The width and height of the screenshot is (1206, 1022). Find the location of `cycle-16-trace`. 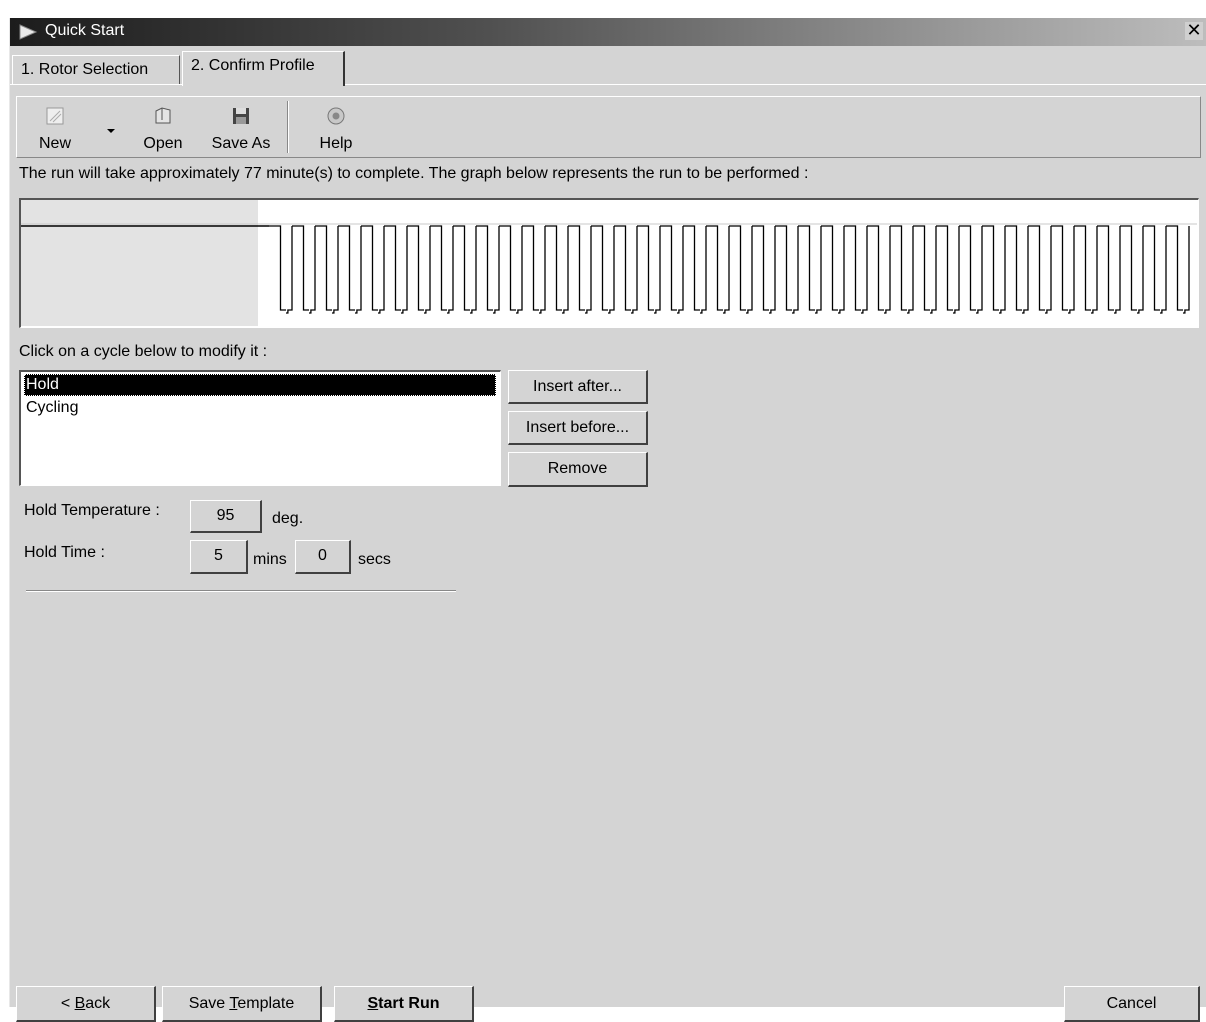

cycle-16-trace is located at coordinates (626, 269).